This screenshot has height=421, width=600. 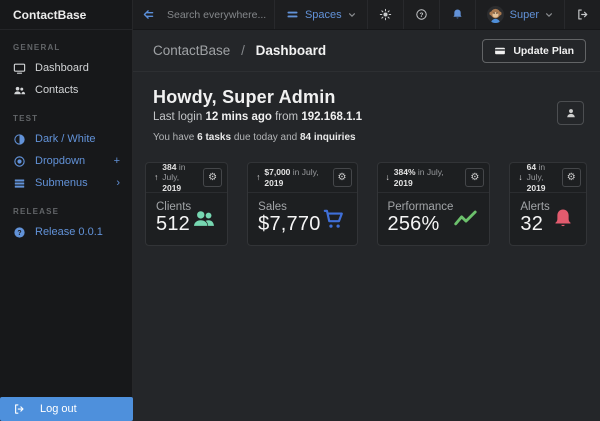 What do you see at coordinates (289, 224) in the screenshot?
I see `metric-value: $7,770` at bounding box center [289, 224].